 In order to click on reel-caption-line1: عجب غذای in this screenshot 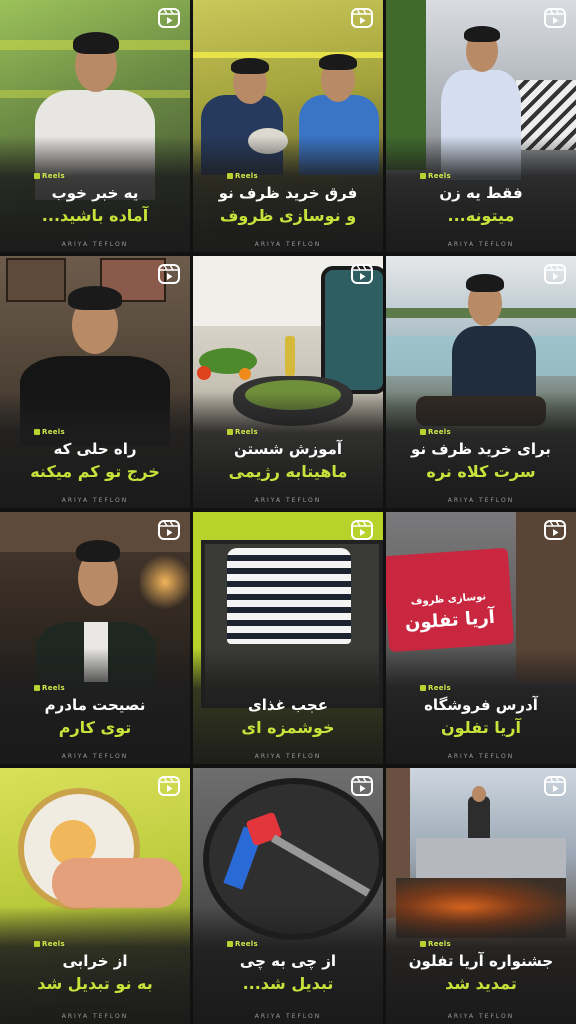, I will do `click(288, 705)`.